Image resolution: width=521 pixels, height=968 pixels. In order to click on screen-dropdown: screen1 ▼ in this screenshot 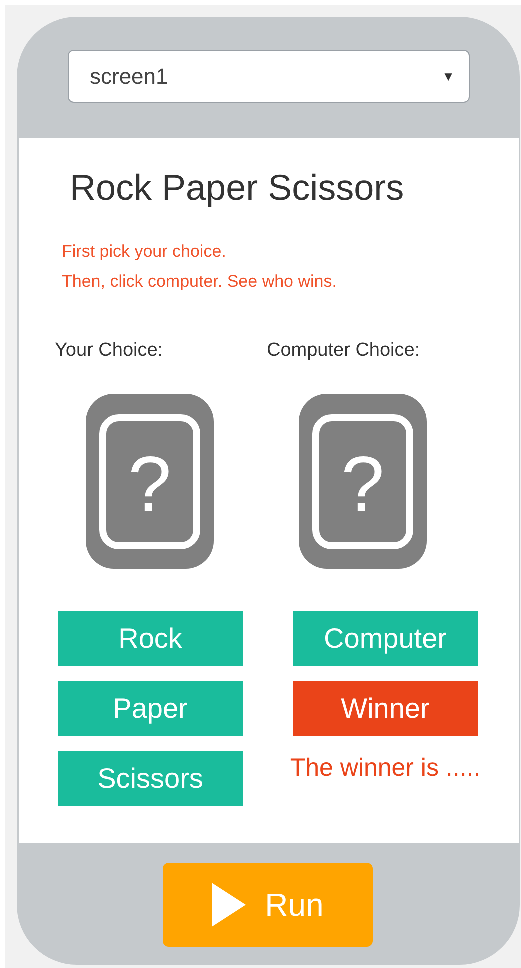, I will do `click(269, 76)`.